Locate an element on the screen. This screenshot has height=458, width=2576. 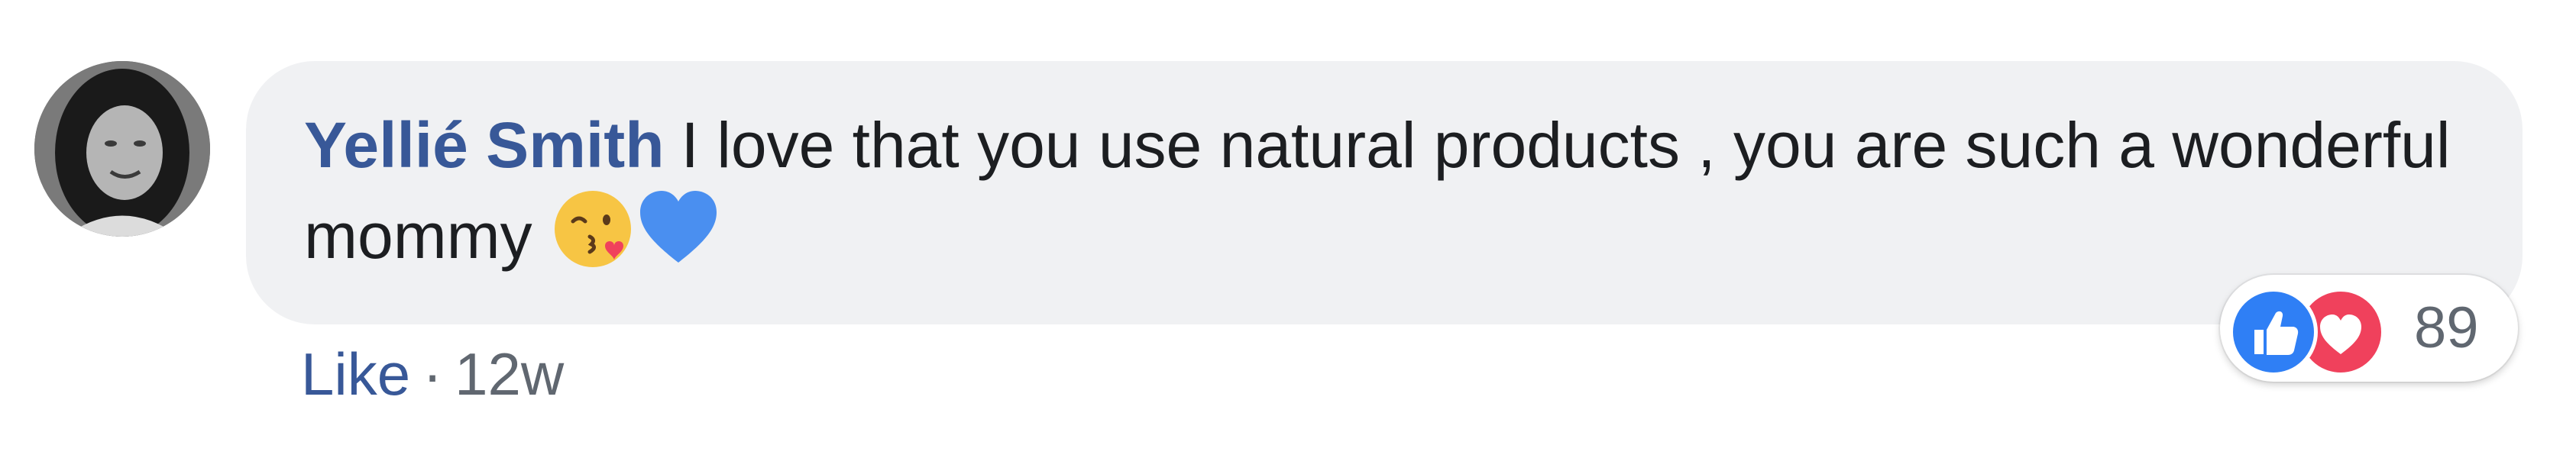
comment-author-link: Yellié Smith is located at coordinates (484, 145).